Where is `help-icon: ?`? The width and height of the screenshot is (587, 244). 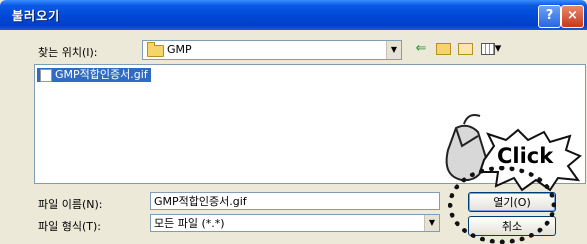 help-icon: ? is located at coordinates (549, 15).